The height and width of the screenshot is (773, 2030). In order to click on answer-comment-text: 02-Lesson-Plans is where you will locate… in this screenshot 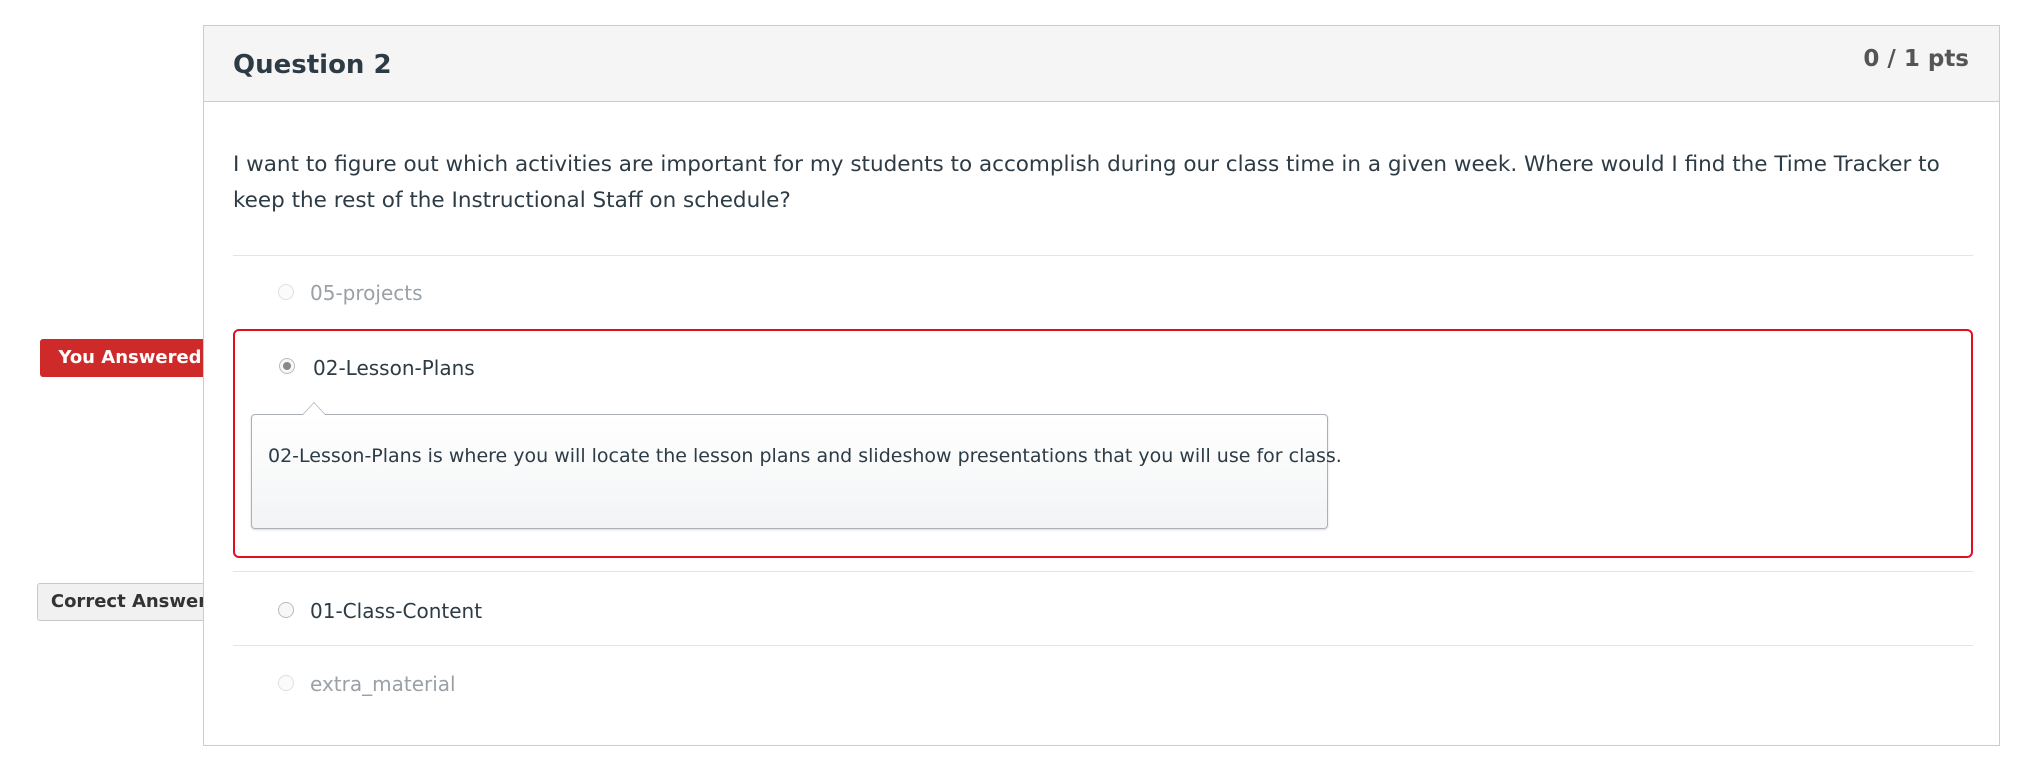, I will do `click(805, 456)`.